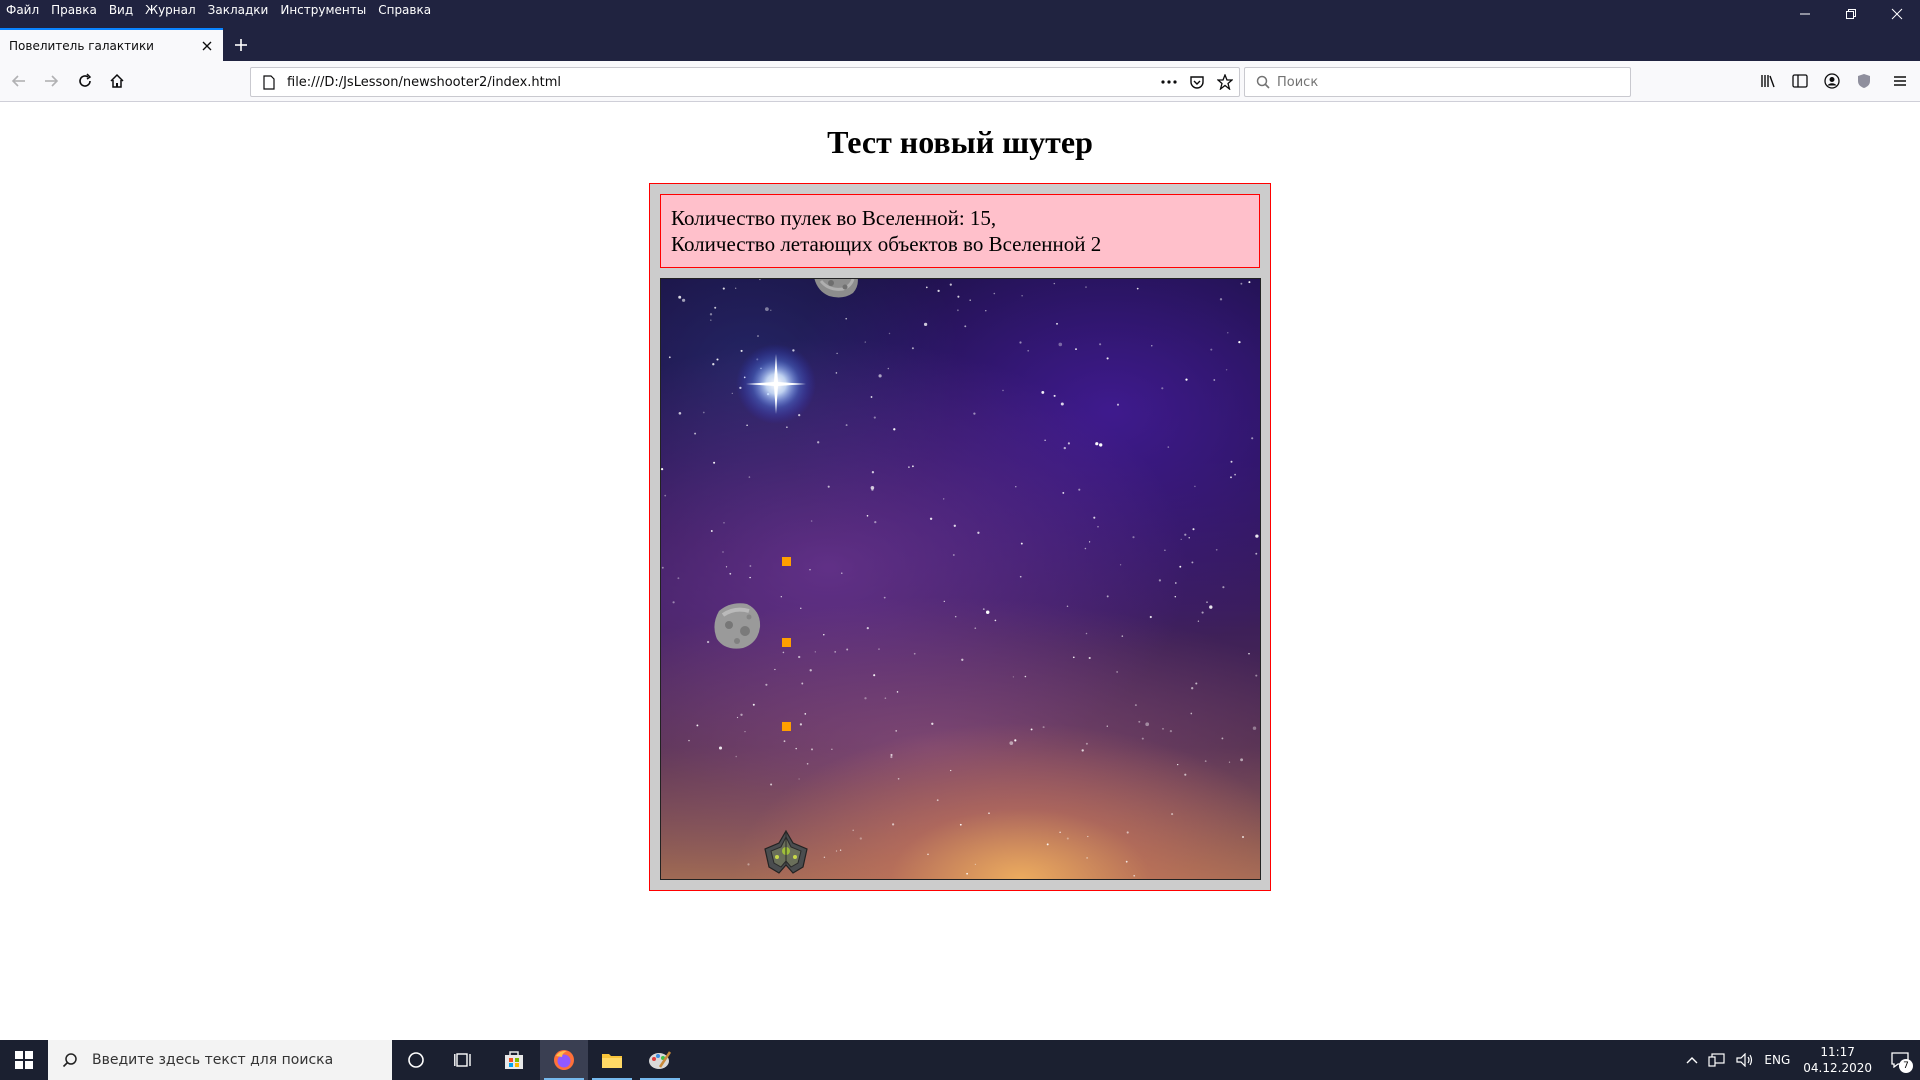 The height and width of the screenshot is (1080, 1920). What do you see at coordinates (19, 81) in the screenshot?
I see `back-button` at bounding box center [19, 81].